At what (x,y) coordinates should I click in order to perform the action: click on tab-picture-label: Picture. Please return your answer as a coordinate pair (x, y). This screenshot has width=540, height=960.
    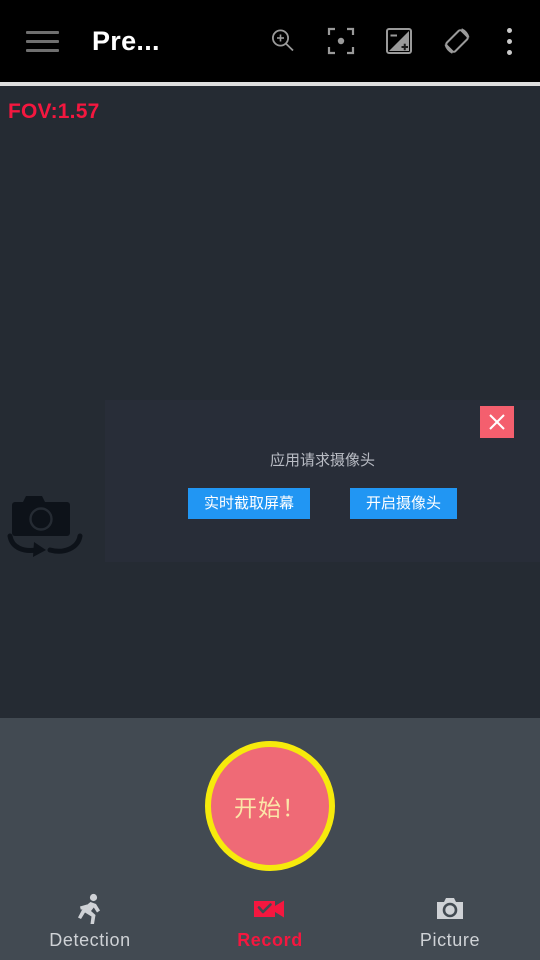
    Looking at the image, I should click on (450, 939).